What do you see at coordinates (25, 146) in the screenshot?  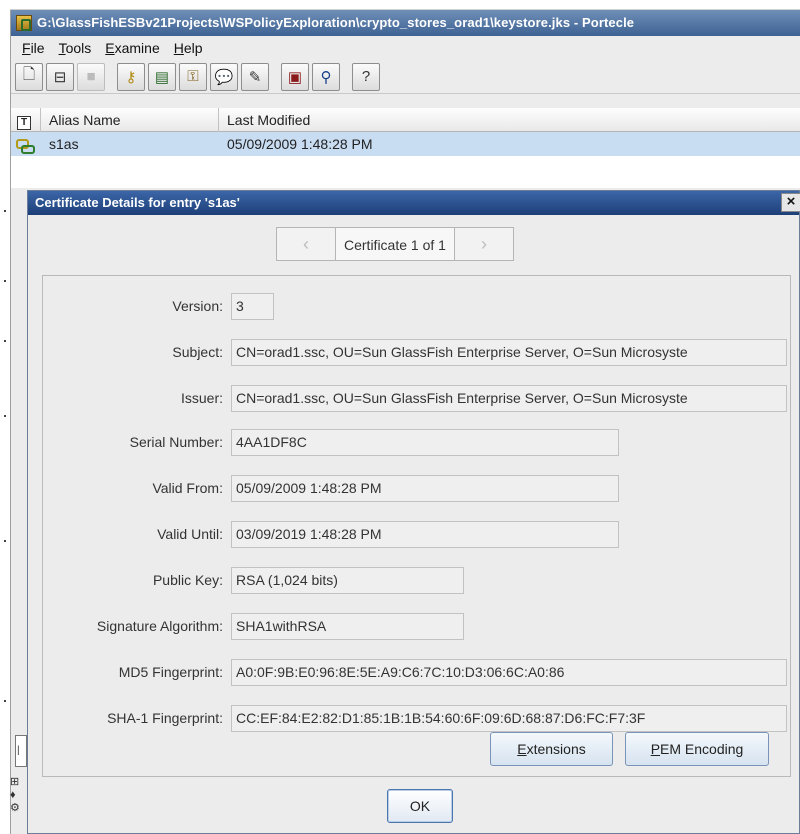 I see `keypair-icon` at bounding box center [25, 146].